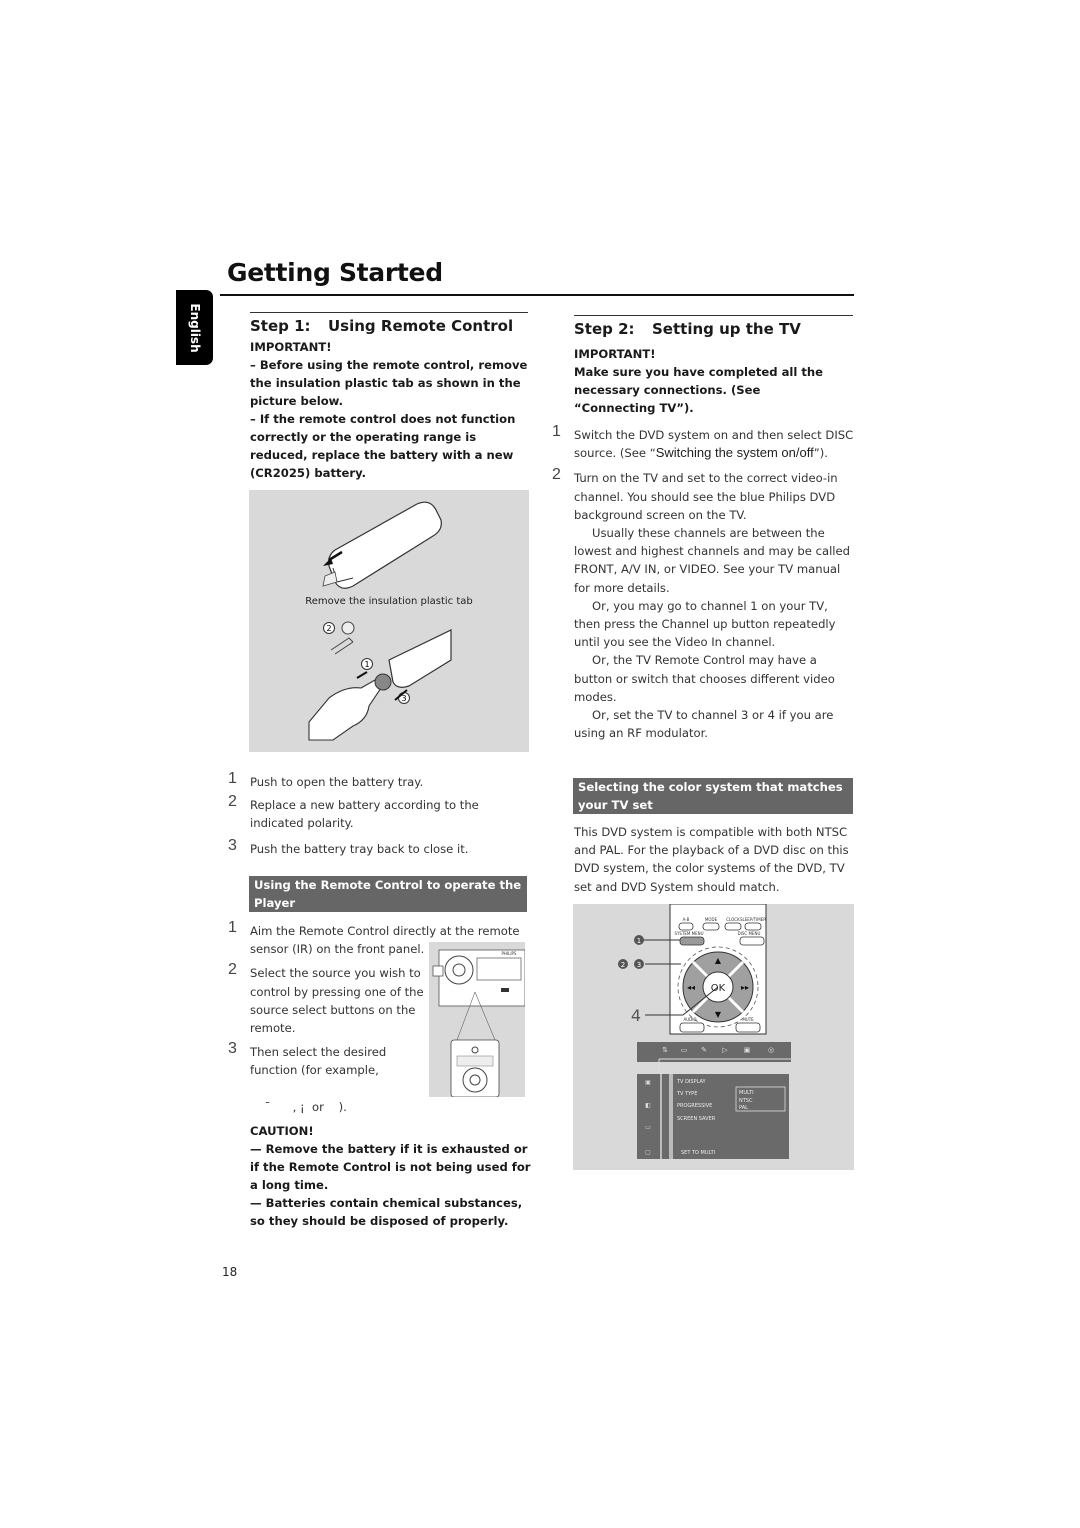 This screenshot has height=1528, width=1080. I want to click on svg-text: OK, so click(718, 988).